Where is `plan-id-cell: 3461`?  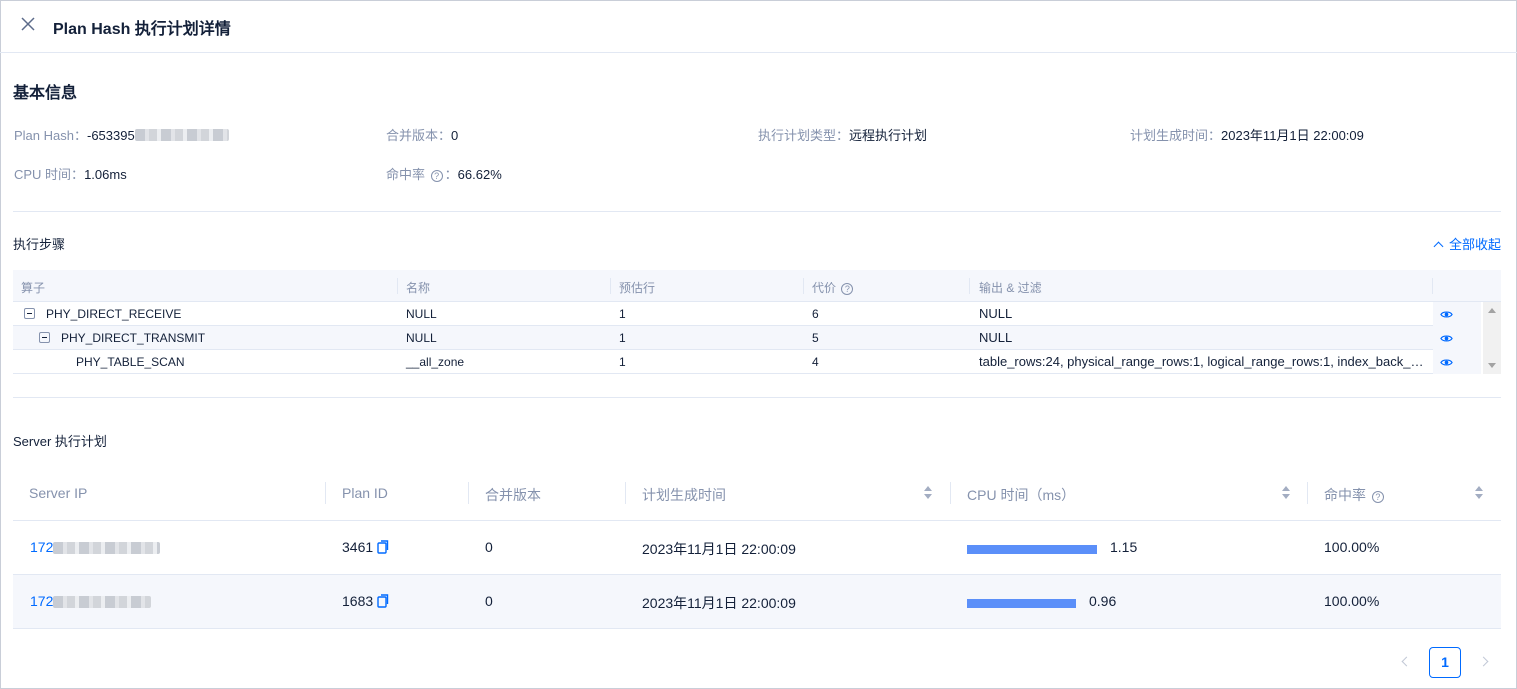
plan-id-cell: 3461 is located at coordinates (365, 547).